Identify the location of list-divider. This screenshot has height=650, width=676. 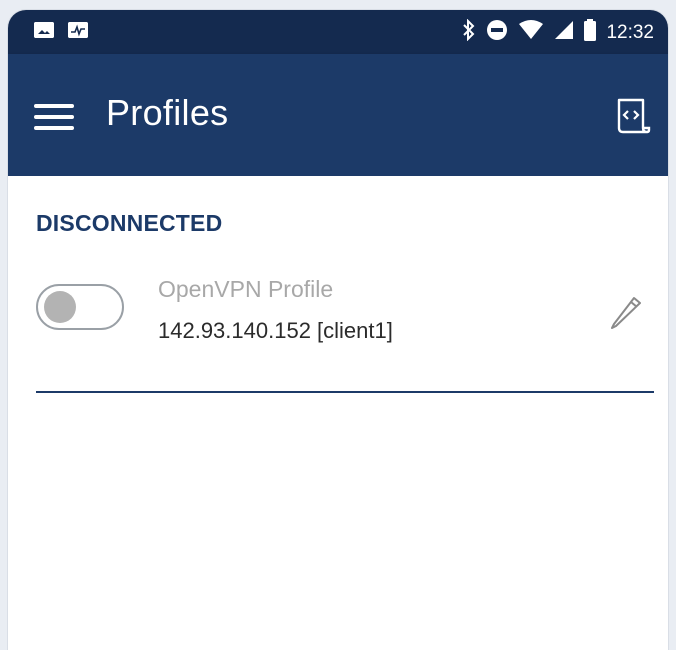
(345, 392).